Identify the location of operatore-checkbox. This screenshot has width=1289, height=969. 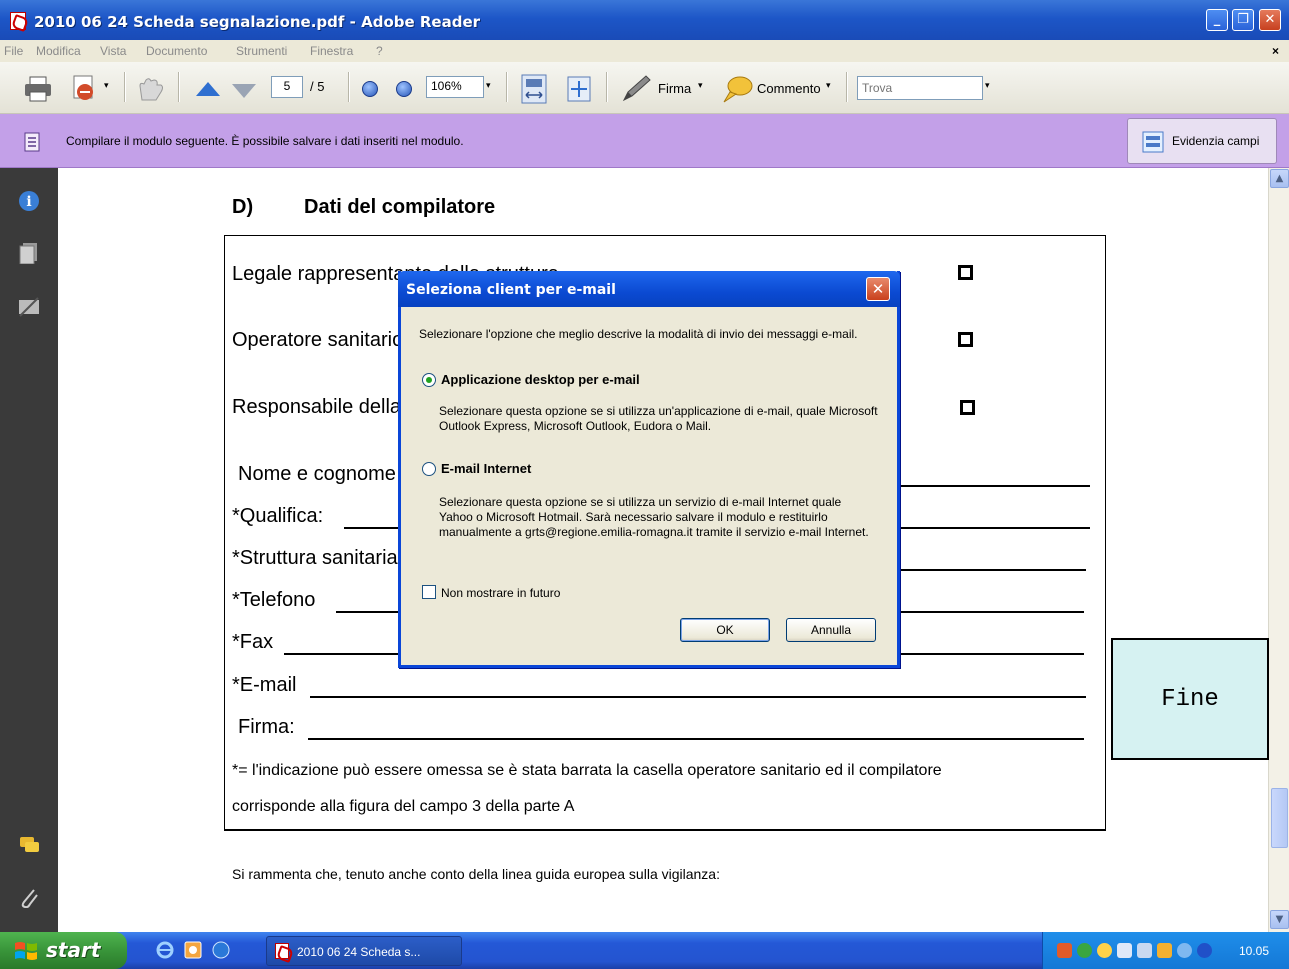
(965, 339).